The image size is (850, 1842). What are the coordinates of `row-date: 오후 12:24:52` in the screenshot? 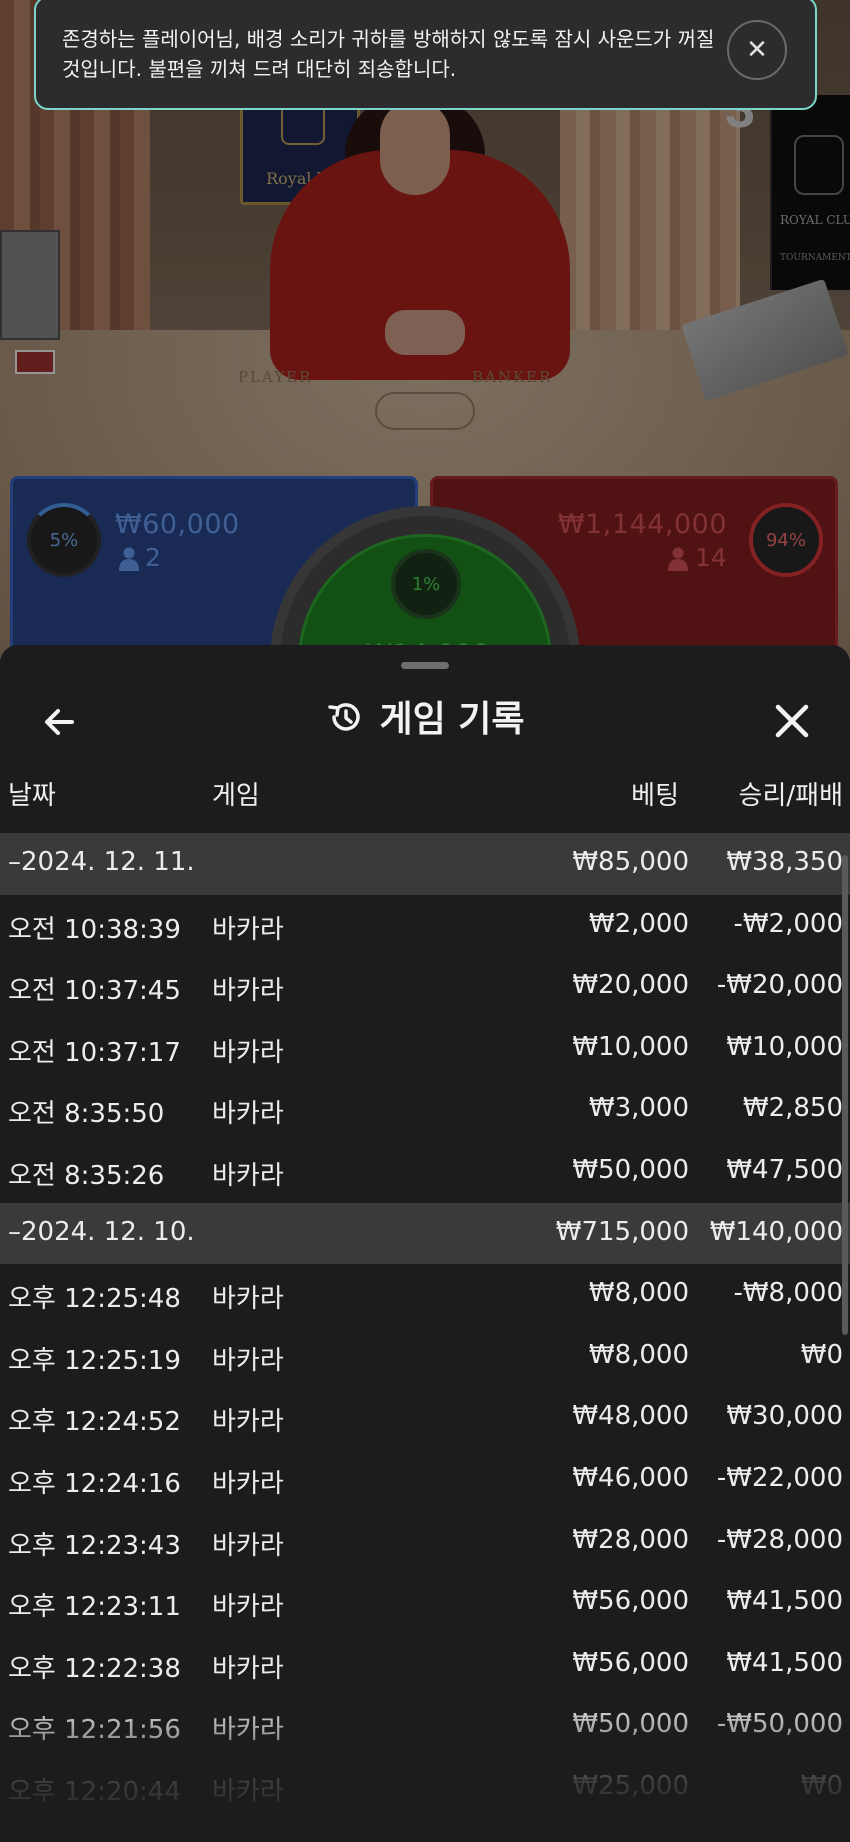 It's located at (94, 1422).